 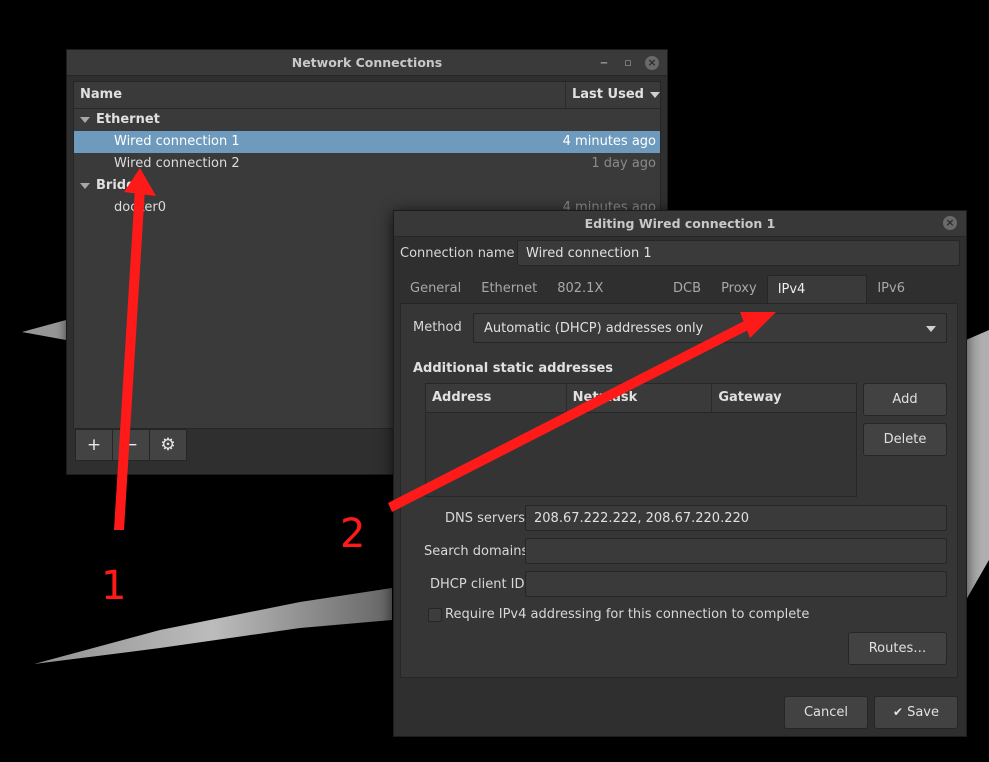 What do you see at coordinates (485, 518) in the screenshot?
I see `dns-servers-label: DNS servers` at bounding box center [485, 518].